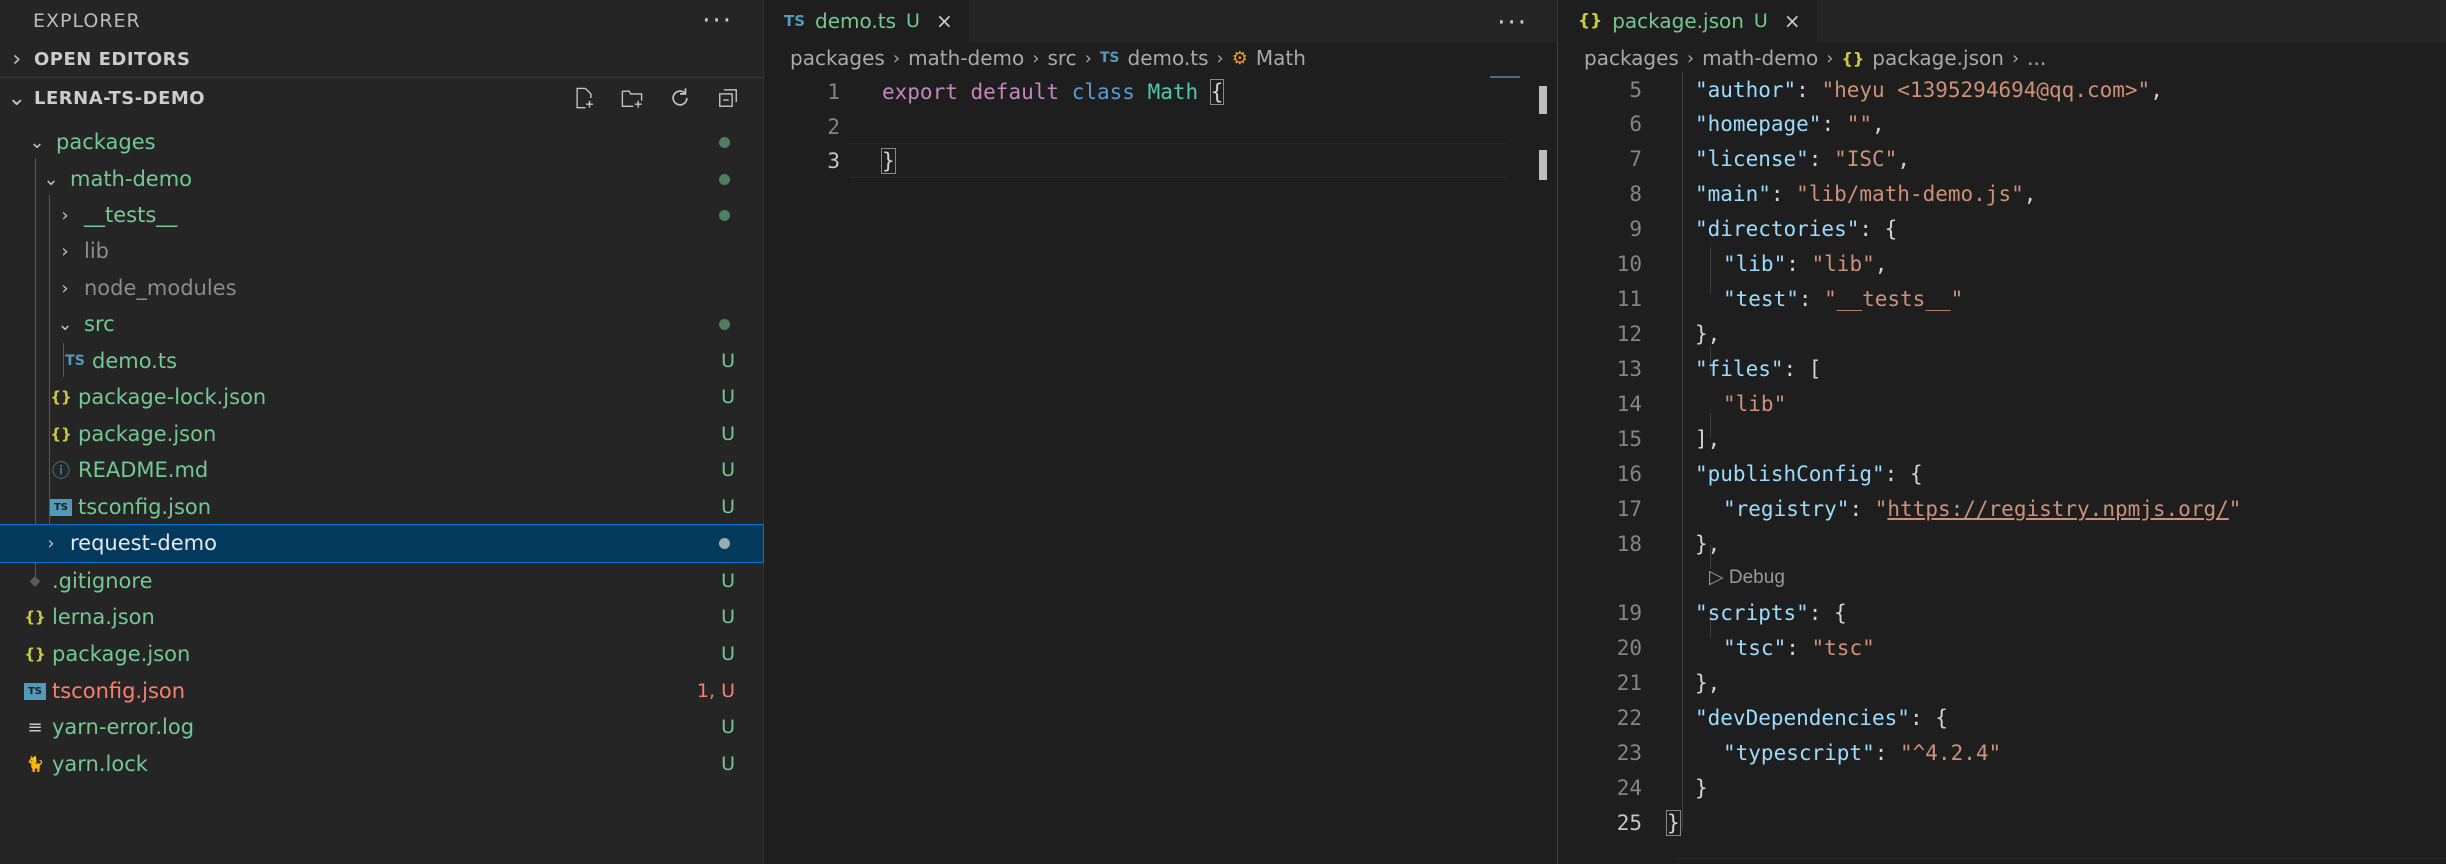 The height and width of the screenshot is (864, 2446). What do you see at coordinates (381, 470) in the screenshot?
I see `tree-item-readme: ⓘ README.md U` at bounding box center [381, 470].